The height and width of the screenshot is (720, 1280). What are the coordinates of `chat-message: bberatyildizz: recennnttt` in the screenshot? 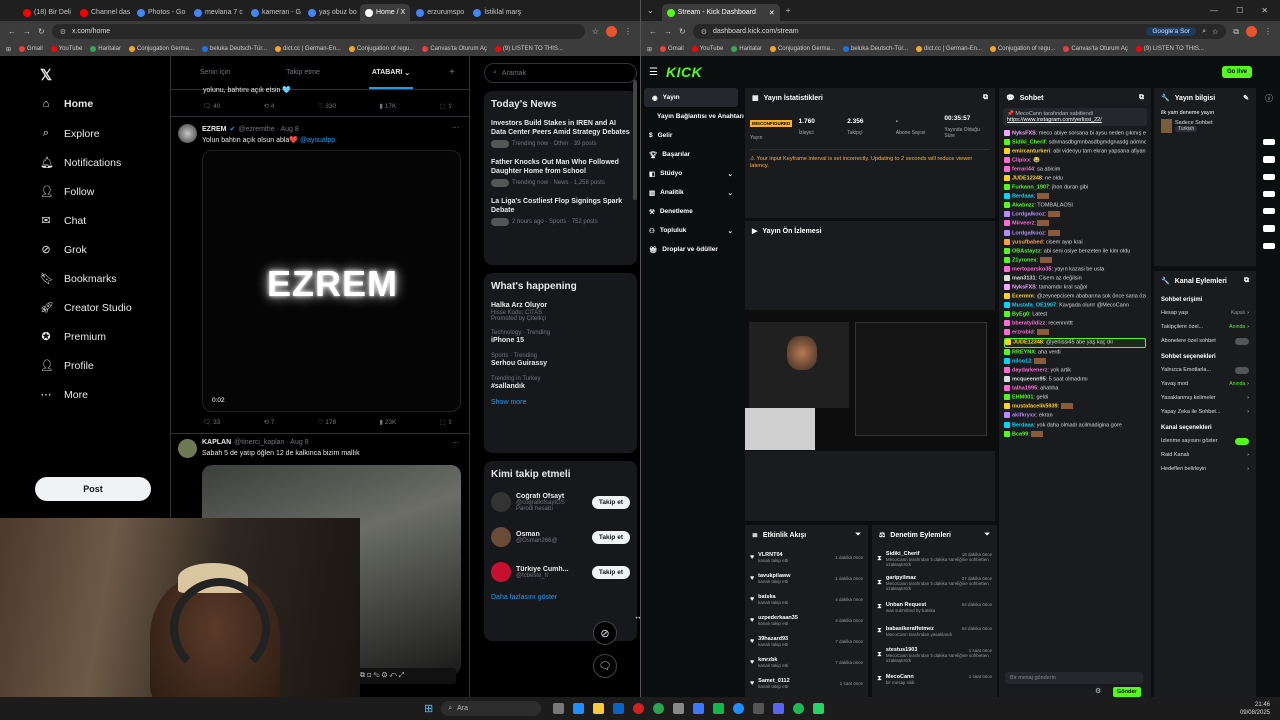 It's located at (1075, 323).